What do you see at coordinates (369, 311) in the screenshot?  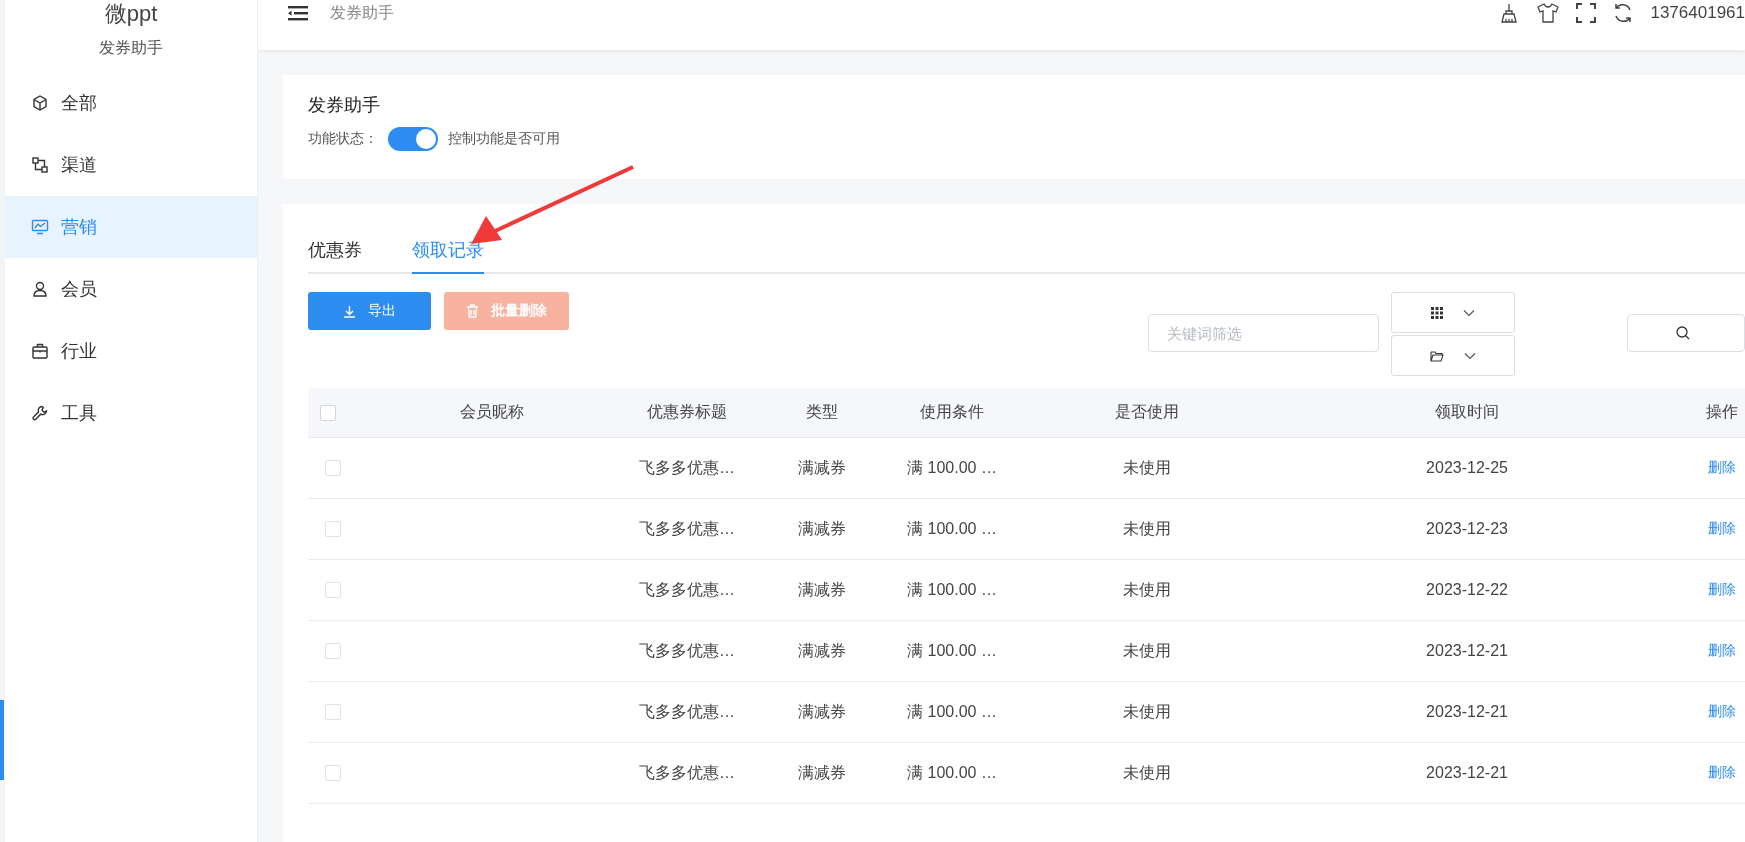 I see `export-button: 导出` at bounding box center [369, 311].